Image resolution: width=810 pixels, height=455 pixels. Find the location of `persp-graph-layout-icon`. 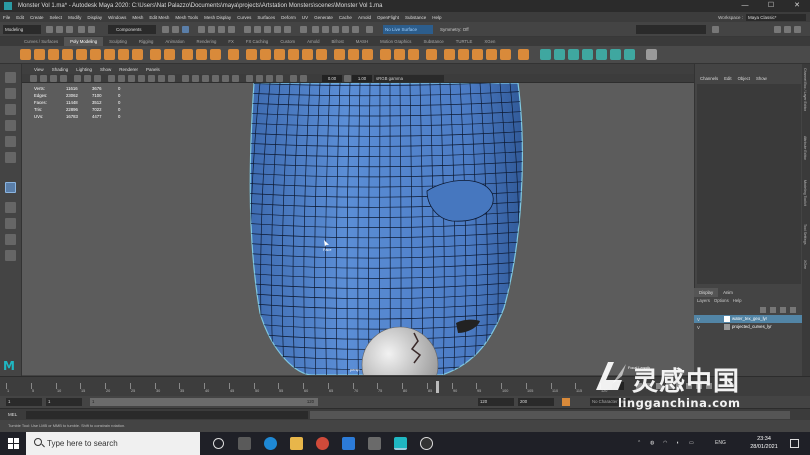

persp-graph-layout-icon is located at coordinates (10, 255).